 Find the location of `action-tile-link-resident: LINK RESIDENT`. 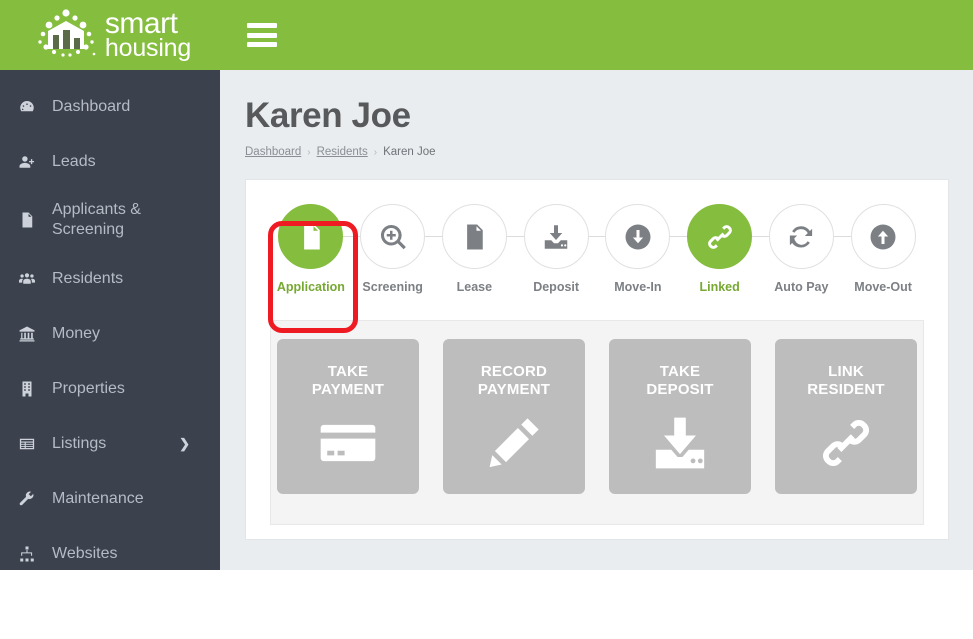

action-tile-link-resident: LINK RESIDENT is located at coordinates (846, 416).